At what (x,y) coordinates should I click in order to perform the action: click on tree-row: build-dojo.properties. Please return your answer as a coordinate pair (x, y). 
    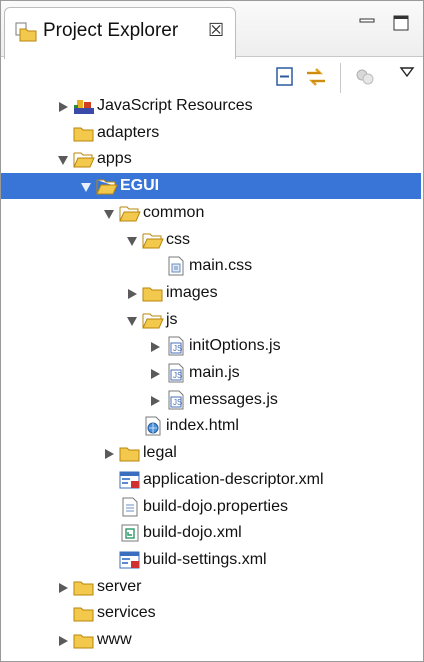
    Looking at the image, I should click on (211, 507).